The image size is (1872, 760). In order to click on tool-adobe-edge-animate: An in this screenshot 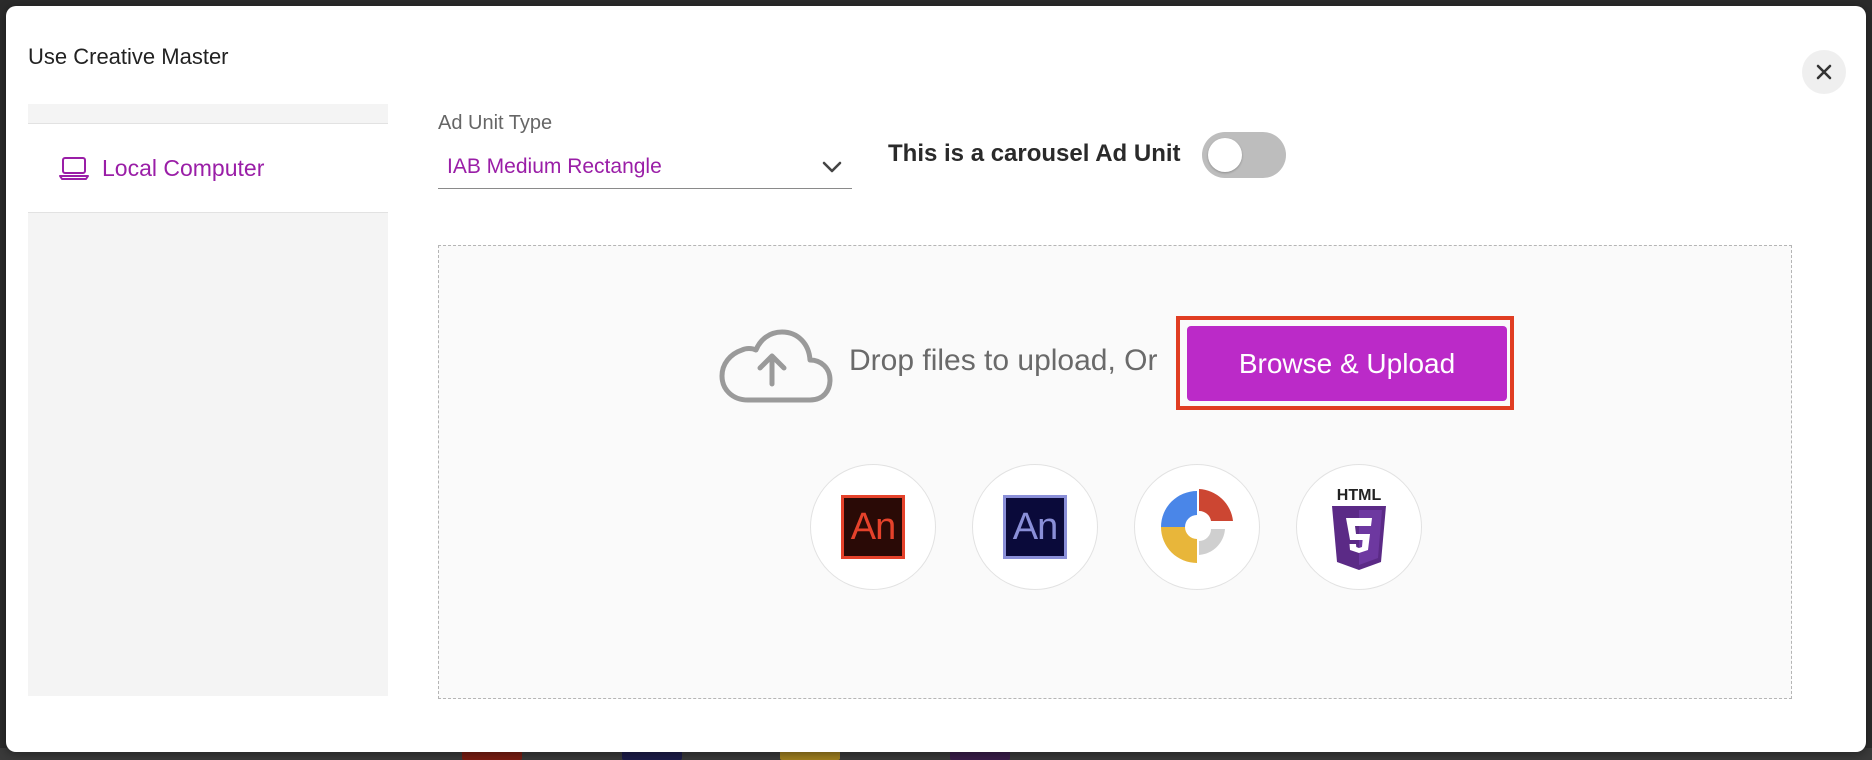, I will do `click(1035, 527)`.